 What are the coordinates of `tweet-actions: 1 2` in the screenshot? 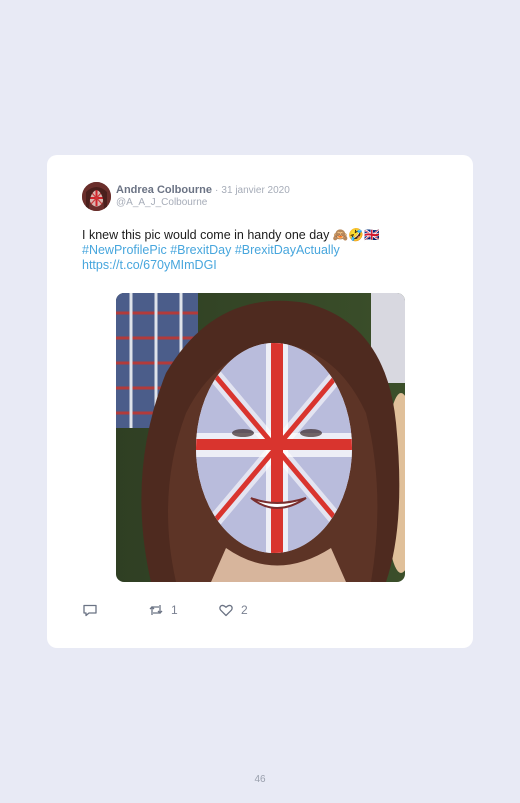 It's located at (165, 610).